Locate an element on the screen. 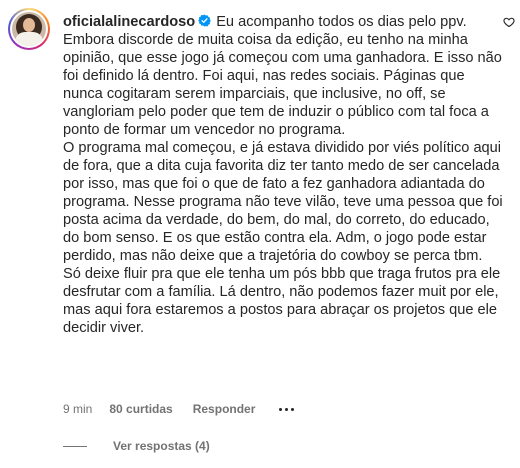 The width and height of the screenshot is (520, 468). username-link: oficialalinecardoso is located at coordinates (129, 22).